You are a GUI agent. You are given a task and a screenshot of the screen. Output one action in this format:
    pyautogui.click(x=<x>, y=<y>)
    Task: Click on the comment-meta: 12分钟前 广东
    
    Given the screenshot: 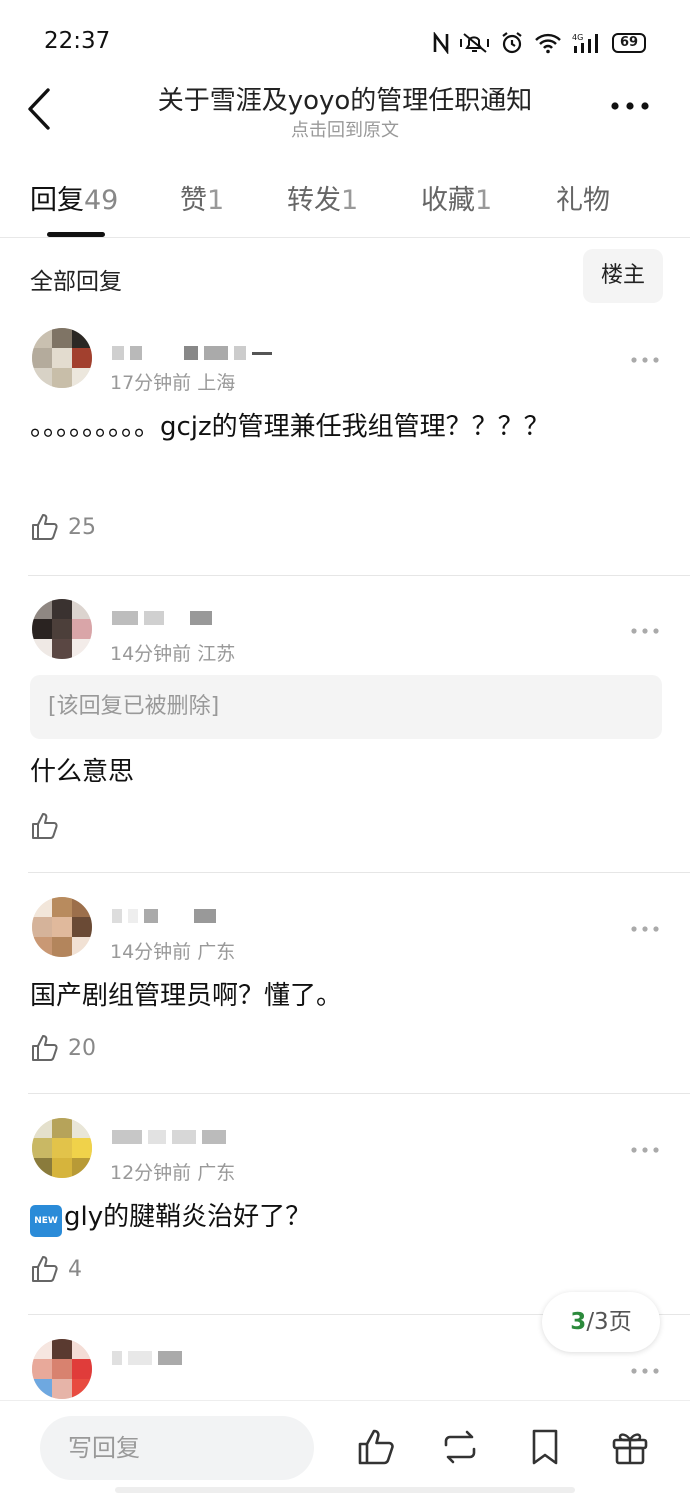 What is the action you would take?
    pyautogui.click(x=173, y=1173)
    